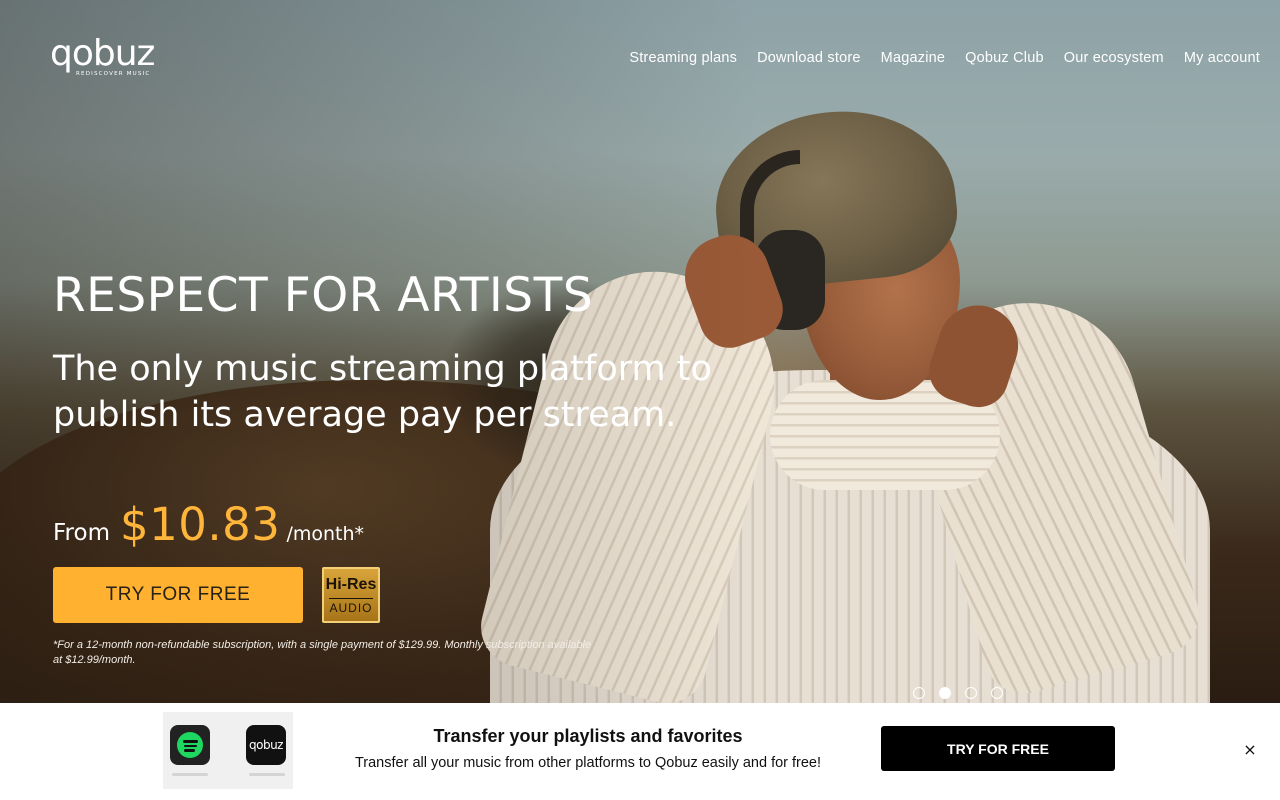  I want to click on nav-magazine: Magazine, so click(913, 58).